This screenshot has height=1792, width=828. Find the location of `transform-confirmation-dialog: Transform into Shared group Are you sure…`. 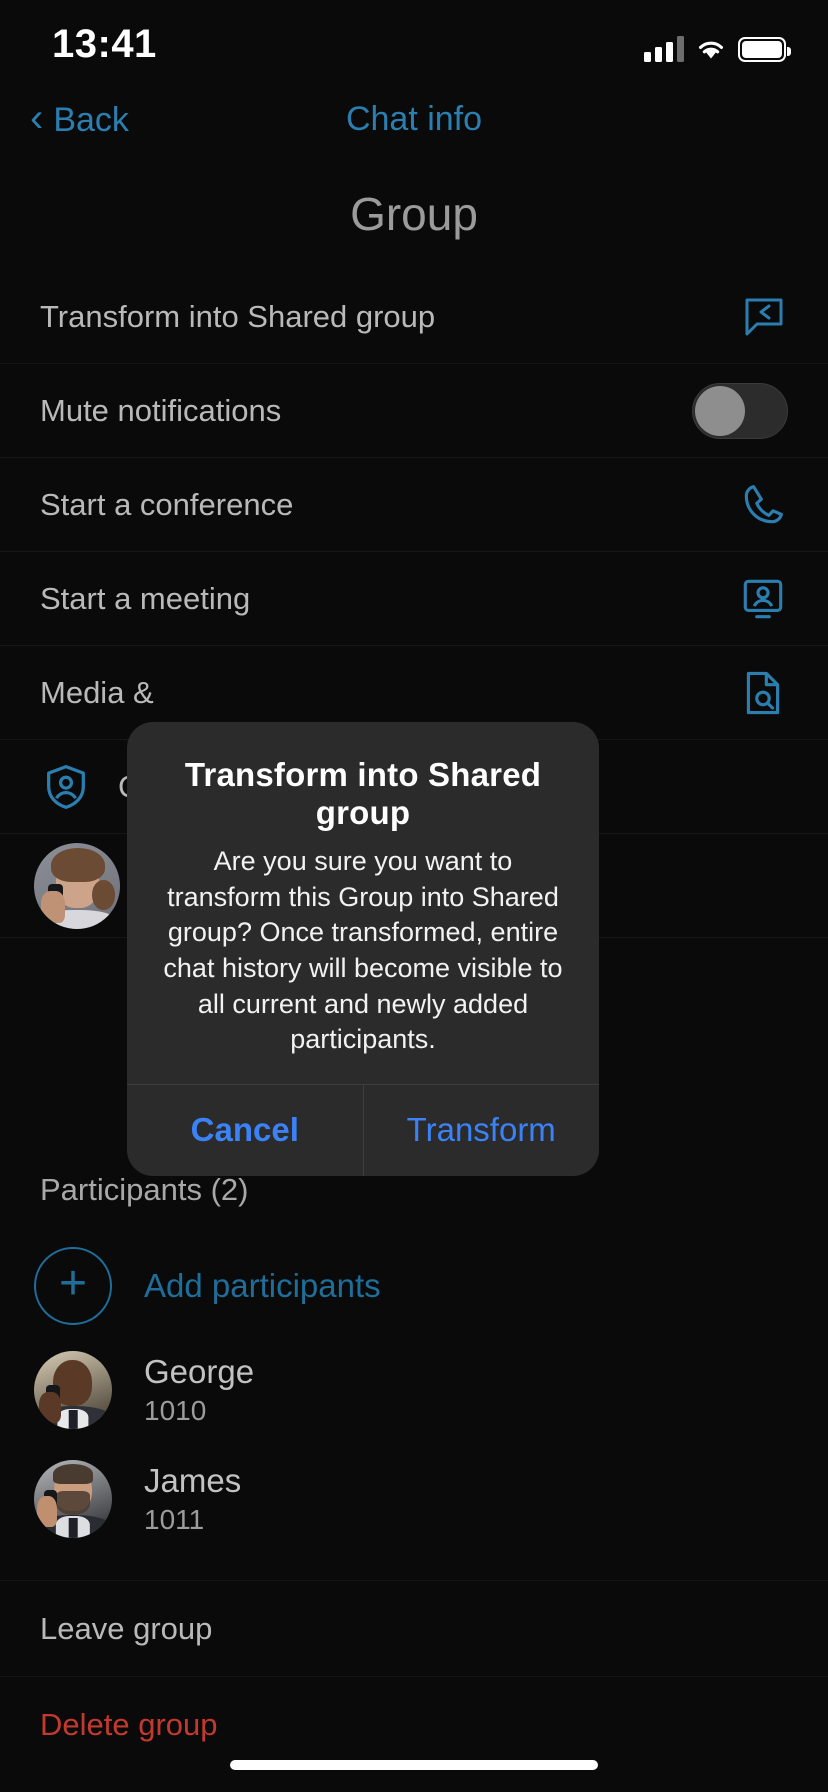

transform-confirmation-dialog: Transform into Shared group Are you sure… is located at coordinates (363, 949).